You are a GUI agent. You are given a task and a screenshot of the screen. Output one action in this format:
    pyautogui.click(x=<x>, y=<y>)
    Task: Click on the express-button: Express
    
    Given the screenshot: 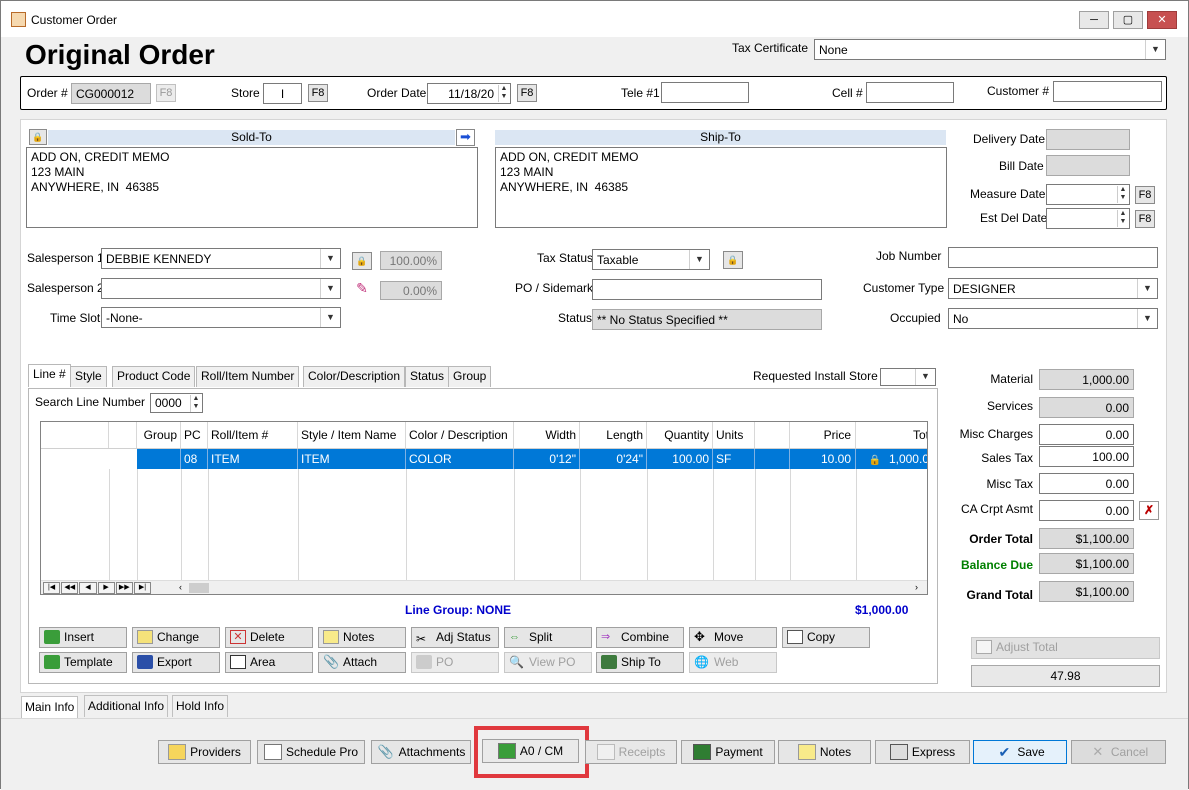 What is the action you would take?
    pyautogui.click(x=922, y=752)
    